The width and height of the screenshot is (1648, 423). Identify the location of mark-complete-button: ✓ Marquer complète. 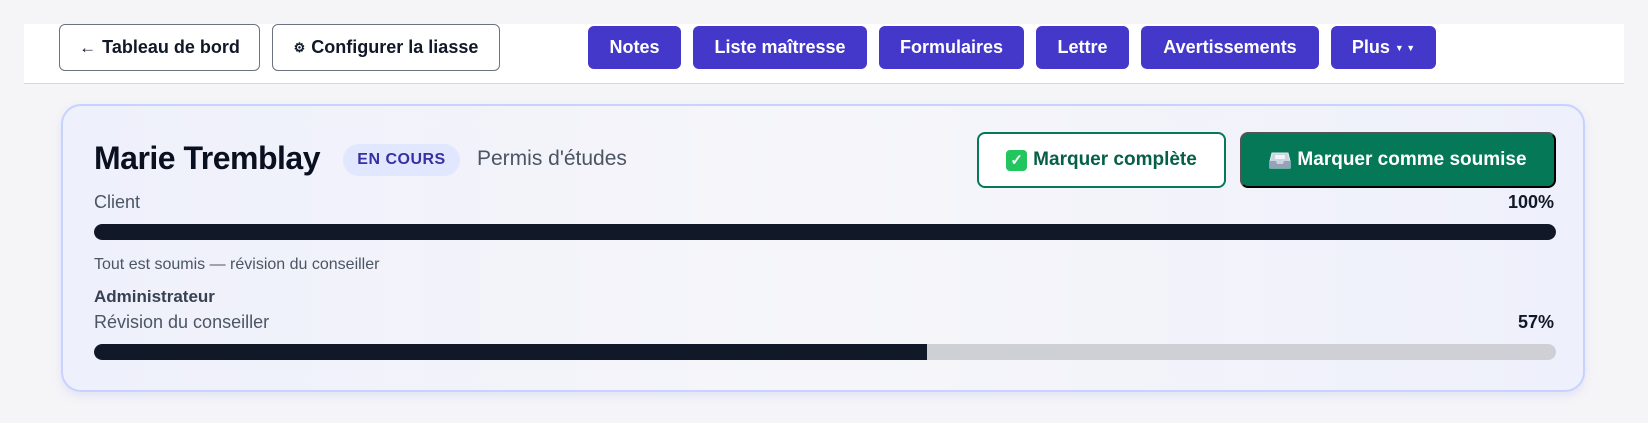
(1101, 160).